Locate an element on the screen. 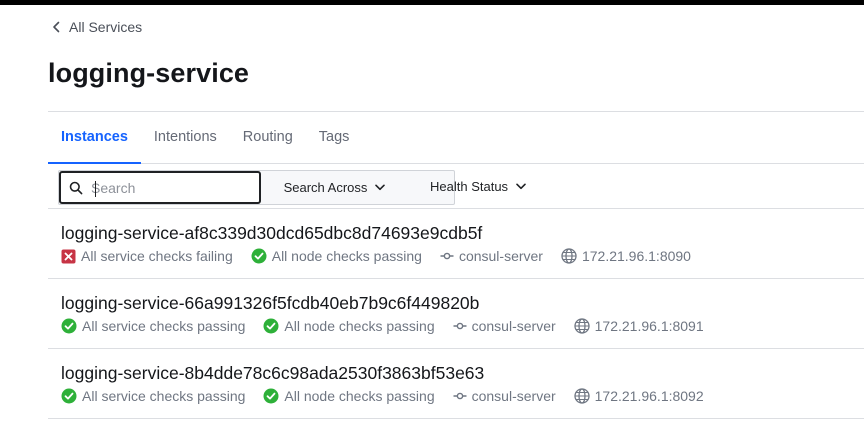  health-status-label: Health Status is located at coordinates (469, 186).